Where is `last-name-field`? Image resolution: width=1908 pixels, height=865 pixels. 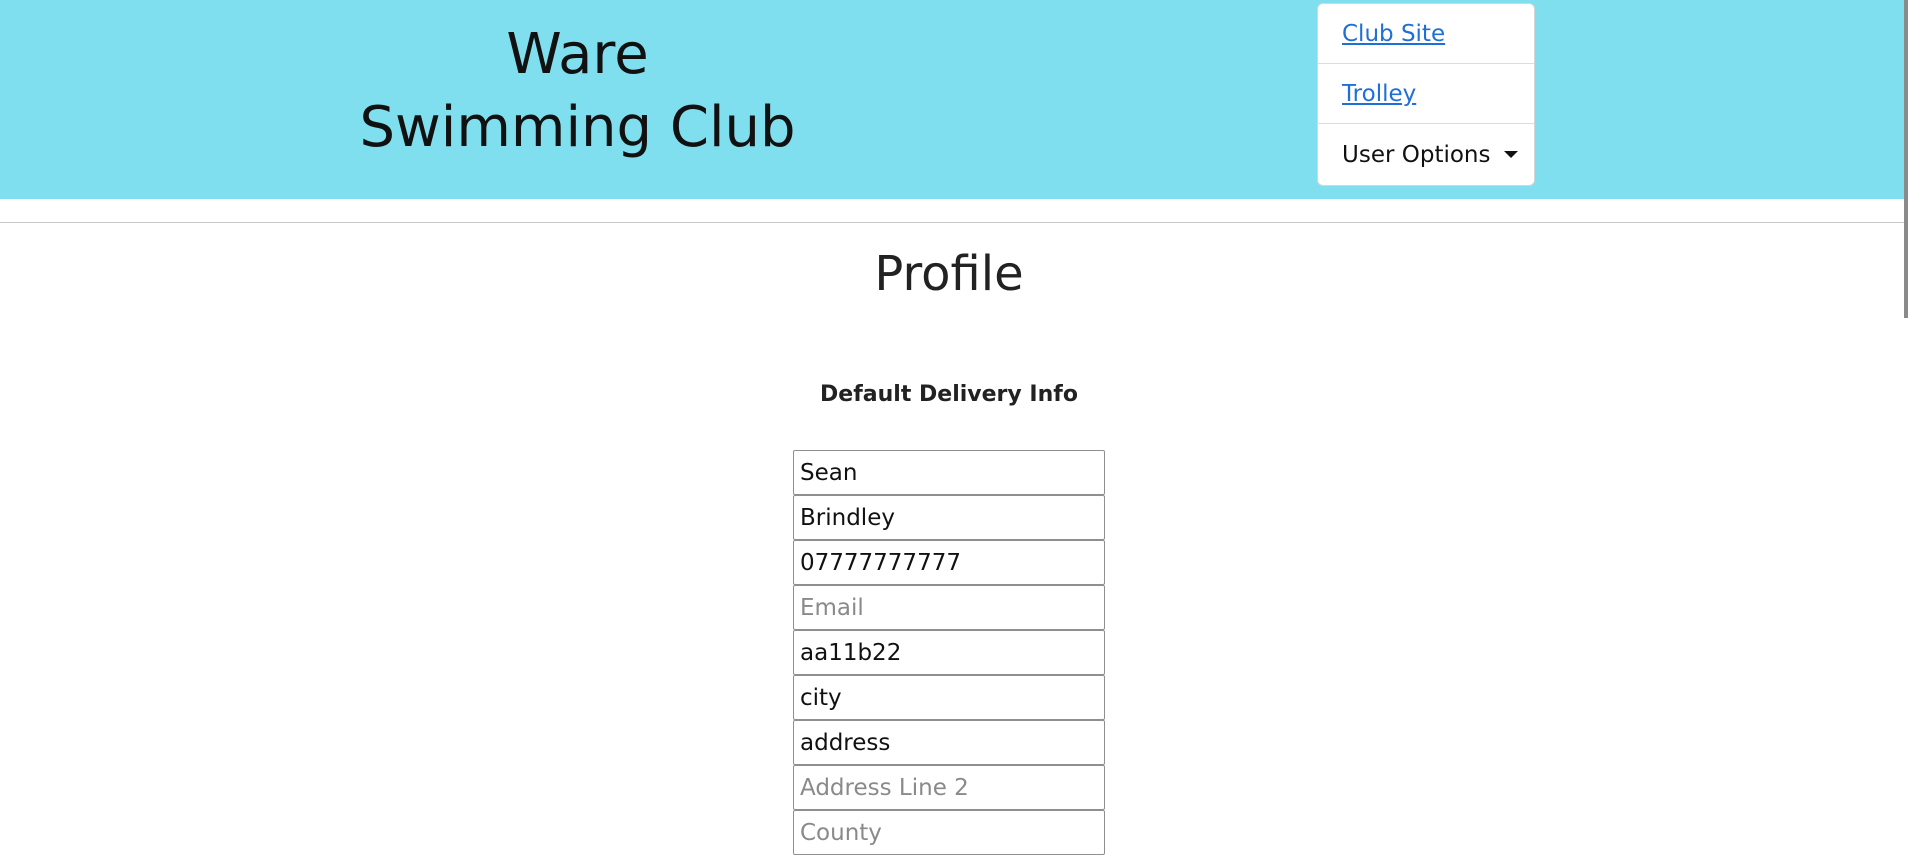
last-name-field is located at coordinates (949, 517).